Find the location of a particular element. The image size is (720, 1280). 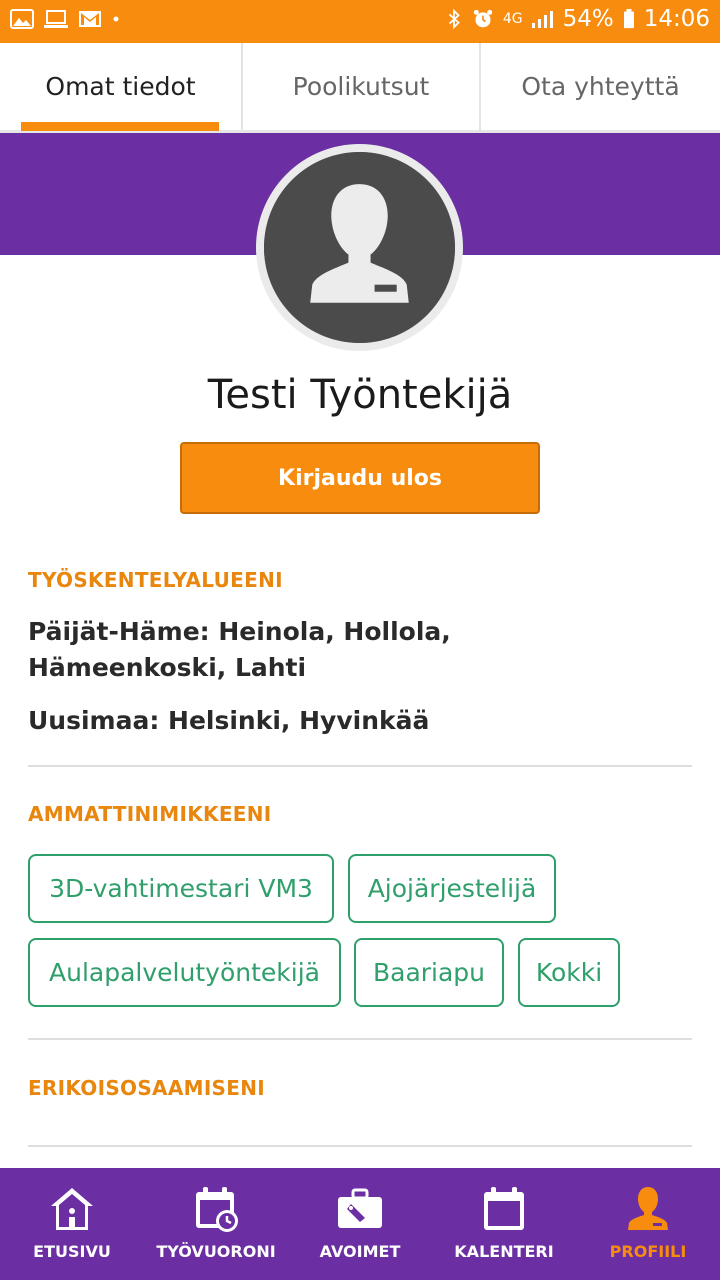

person-silhouette-icon is located at coordinates (359, 247).